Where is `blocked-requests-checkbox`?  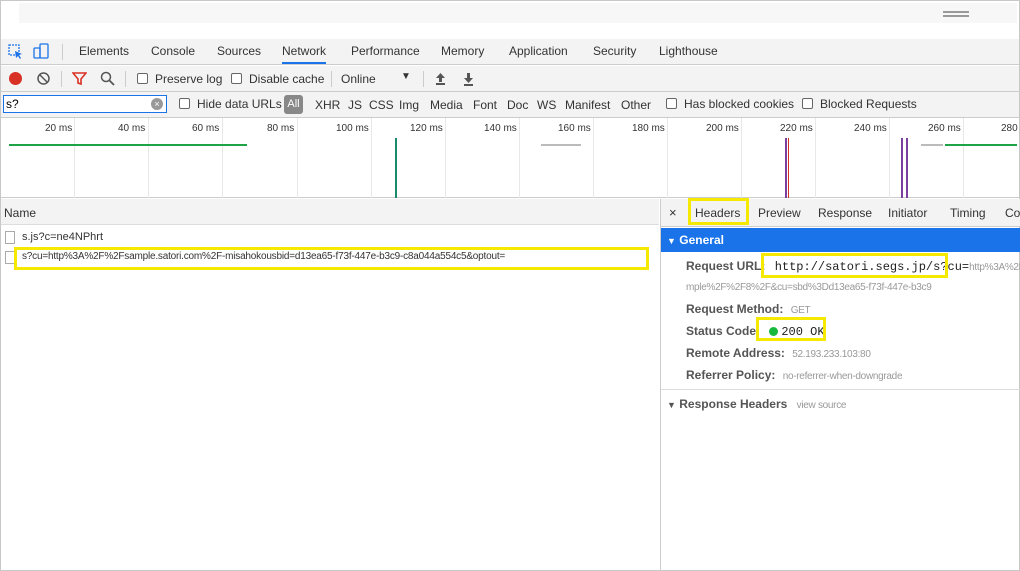
blocked-requests-checkbox is located at coordinates (807, 103).